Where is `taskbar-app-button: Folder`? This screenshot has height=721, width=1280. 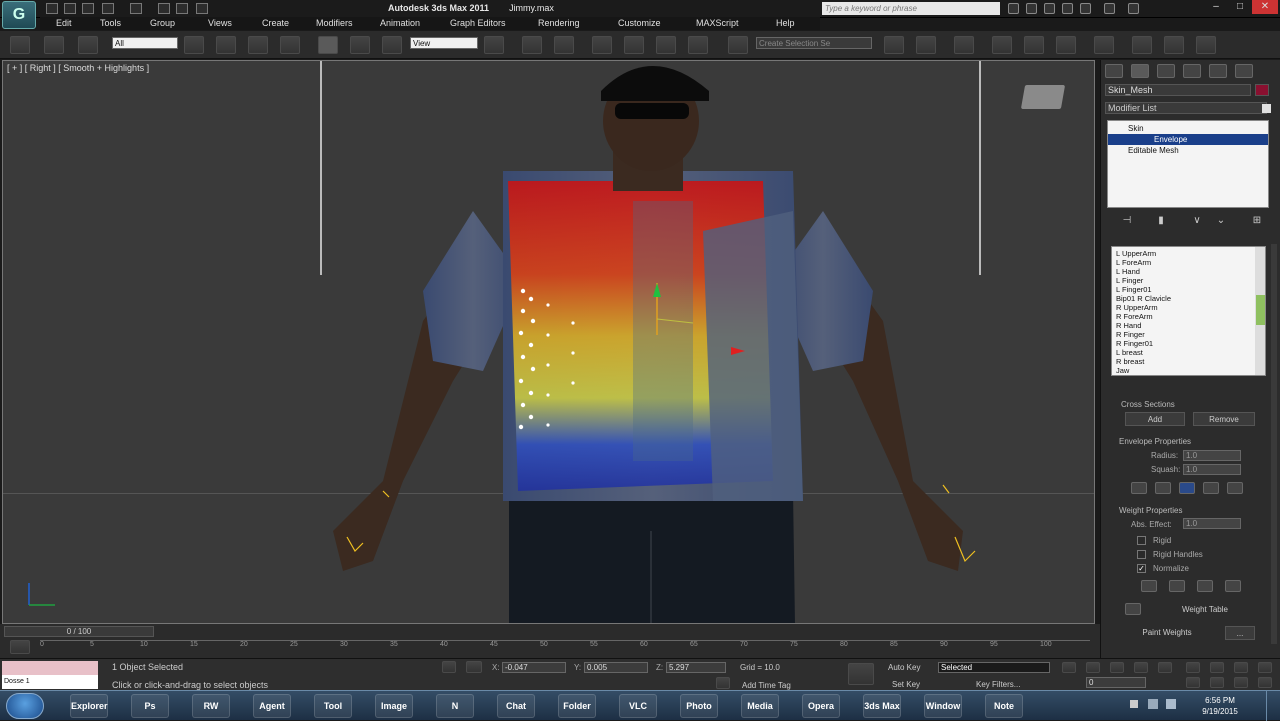
taskbar-app-button: Folder is located at coordinates (577, 706).